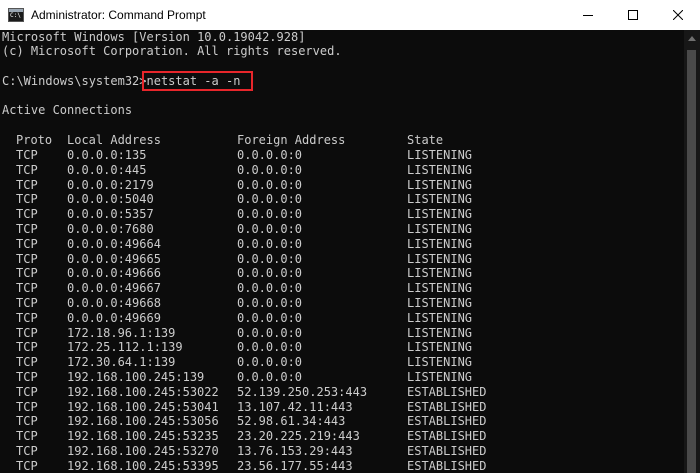  Describe the element at coordinates (114, 243) in the screenshot. I see `cell-local-address: 0.0.0.0:49664` at that location.